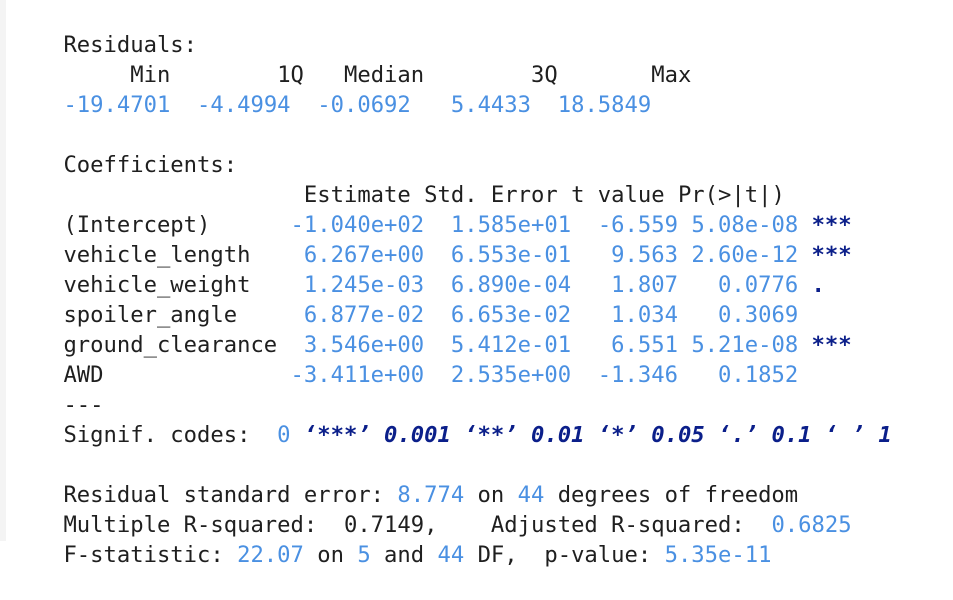 The image size is (953, 600). What do you see at coordinates (150, 75) in the screenshot?
I see `residuals-label-min: Min` at bounding box center [150, 75].